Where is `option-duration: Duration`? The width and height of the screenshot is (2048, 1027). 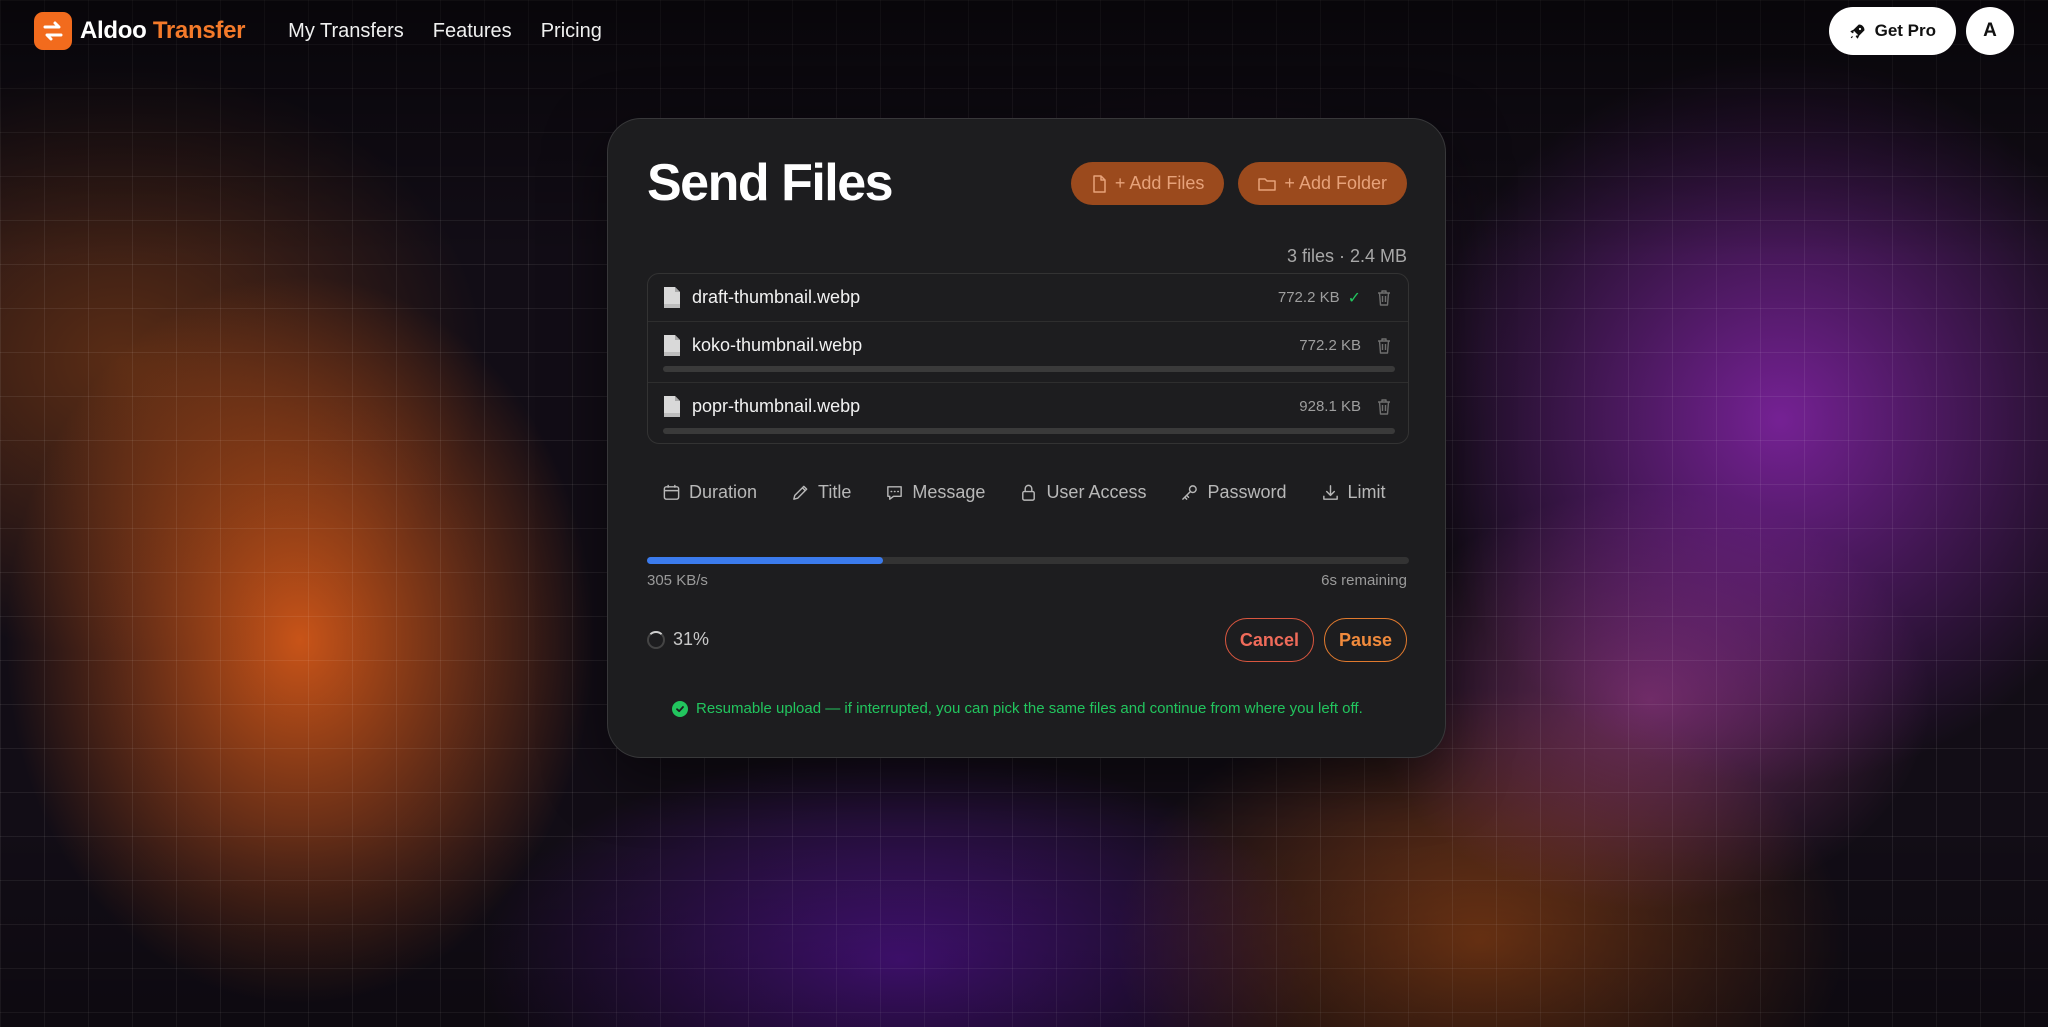
option-duration: Duration is located at coordinates (709, 492).